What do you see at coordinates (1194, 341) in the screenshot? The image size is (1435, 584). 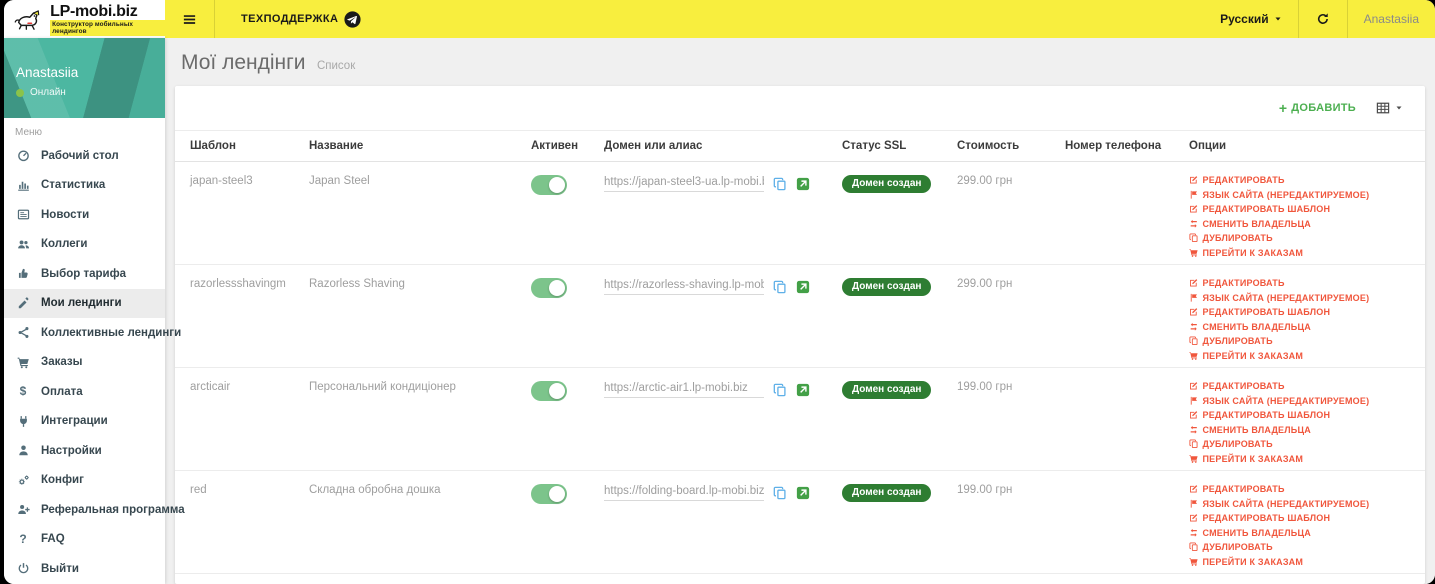 I see `copy-icon` at bounding box center [1194, 341].